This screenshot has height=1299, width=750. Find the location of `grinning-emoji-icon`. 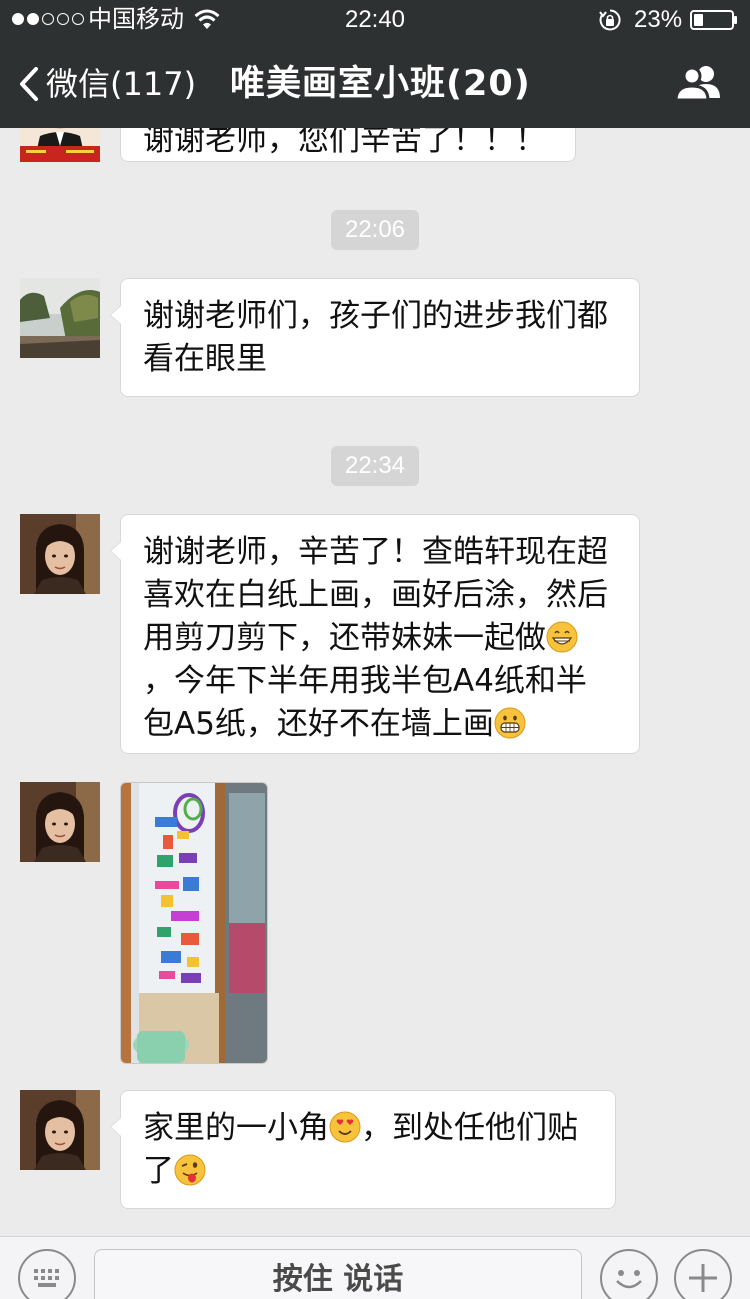

grinning-emoji-icon is located at coordinates (562, 637).